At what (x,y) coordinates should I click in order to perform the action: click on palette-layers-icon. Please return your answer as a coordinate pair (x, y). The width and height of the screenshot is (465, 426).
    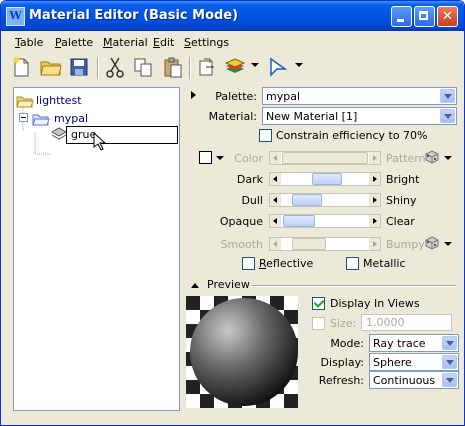
    Looking at the image, I should click on (235, 65).